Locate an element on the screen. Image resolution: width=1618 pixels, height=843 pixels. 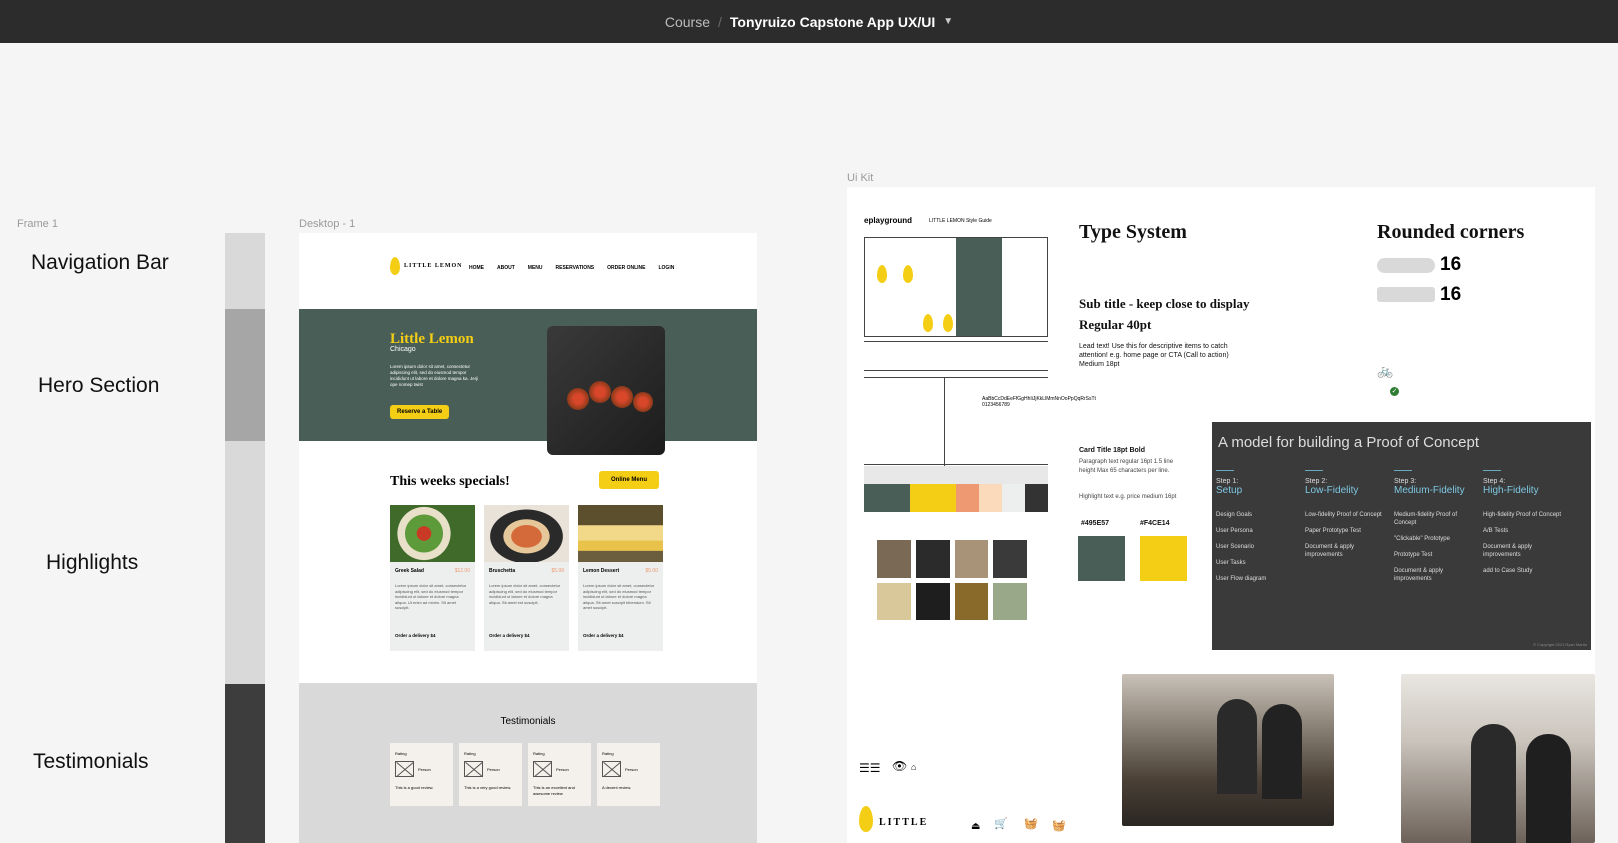
greek-salad-image is located at coordinates (432, 533).